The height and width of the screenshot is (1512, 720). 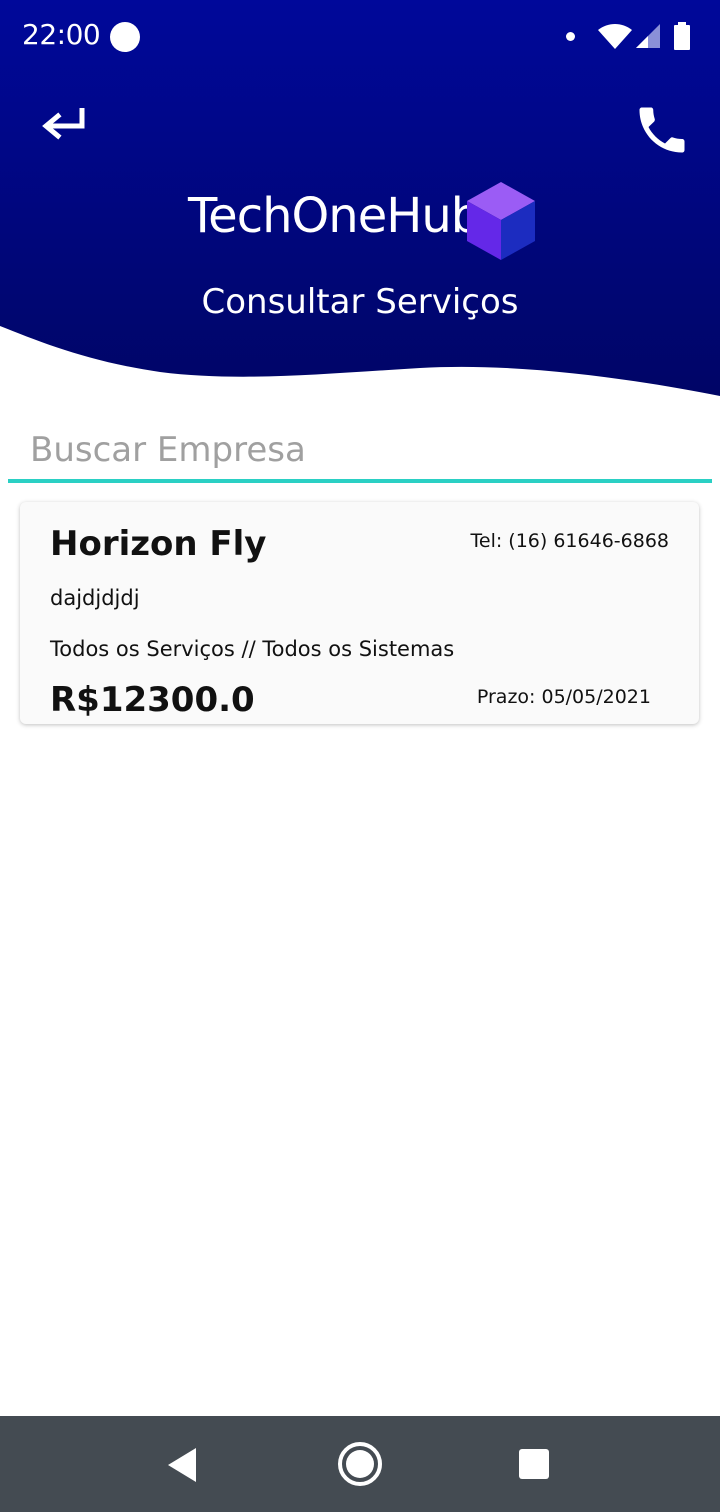 What do you see at coordinates (95, 598) in the screenshot?
I see `service-description: dajdjdjdj` at bounding box center [95, 598].